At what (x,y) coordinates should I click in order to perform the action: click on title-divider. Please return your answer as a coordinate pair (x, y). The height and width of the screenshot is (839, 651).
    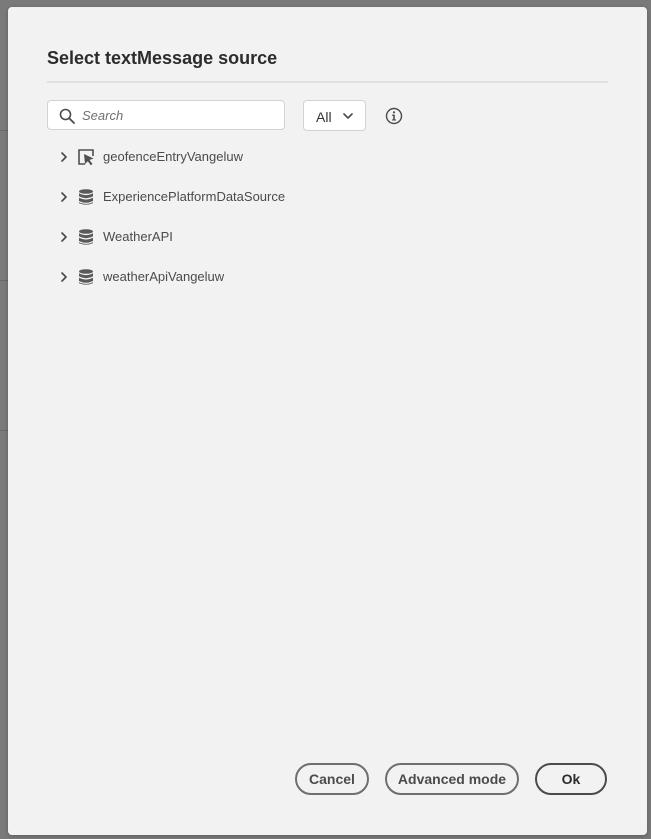
    Looking at the image, I should click on (327, 82).